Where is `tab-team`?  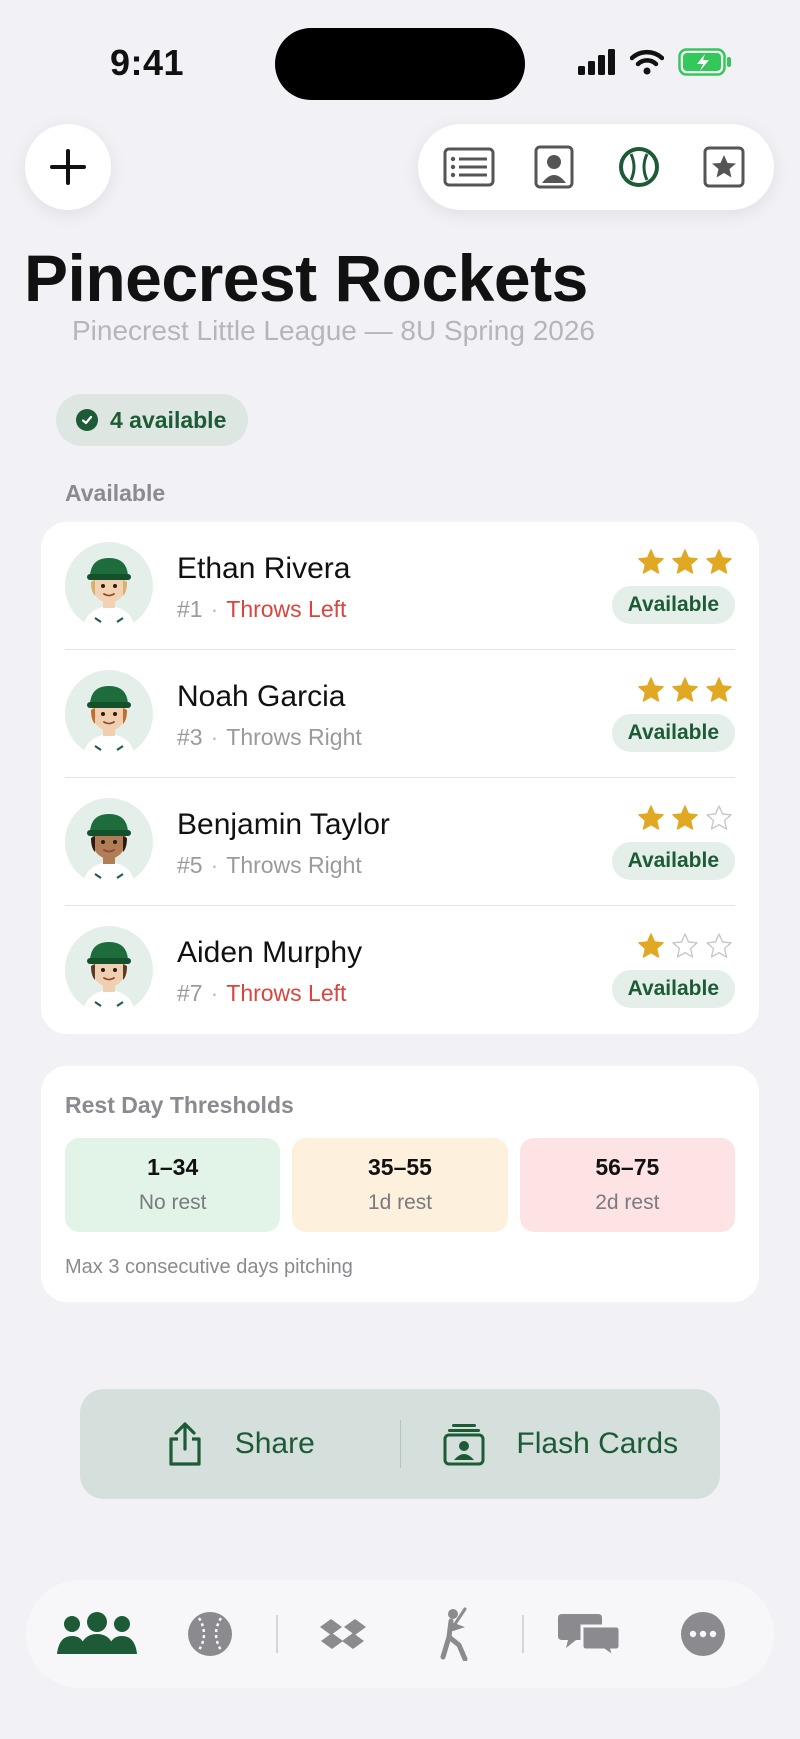
tab-team is located at coordinates (97, 1634).